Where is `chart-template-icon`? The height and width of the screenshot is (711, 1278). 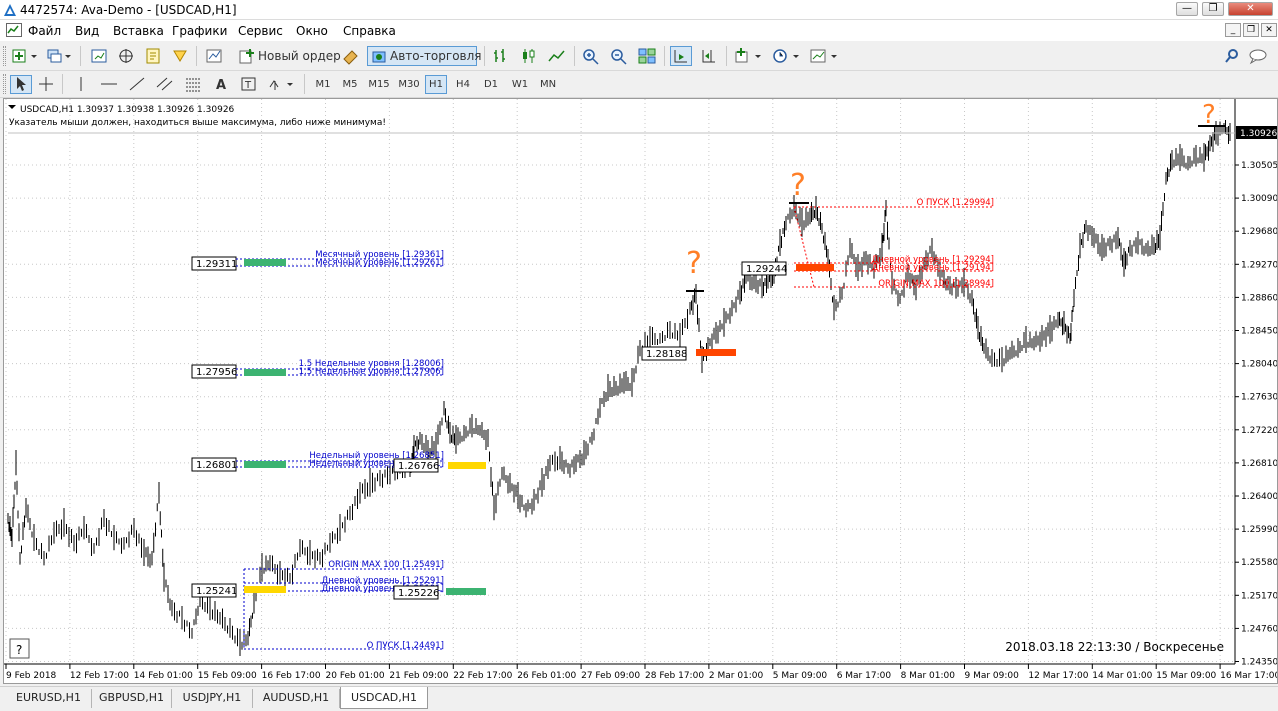
chart-template-icon is located at coordinates (216, 56).